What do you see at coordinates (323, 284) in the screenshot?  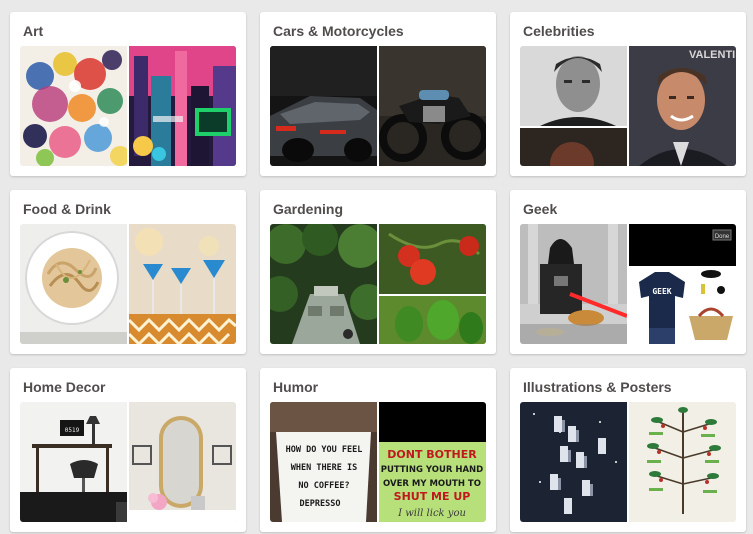 I see `garden-patio-image` at bounding box center [323, 284].